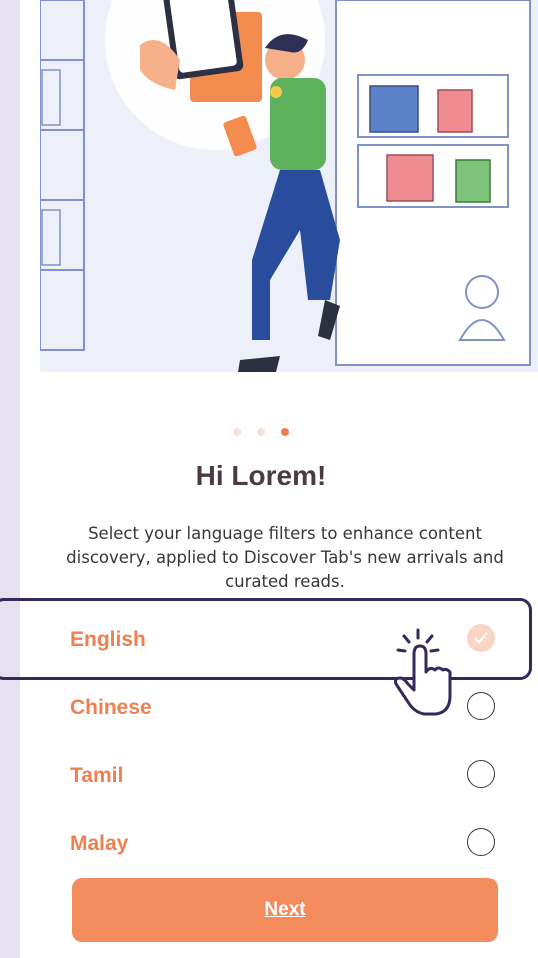 The height and width of the screenshot is (958, 538). Describe the element at coordinates (423, 672) in the screenshot. I see `tap-hand-icon` at that location.